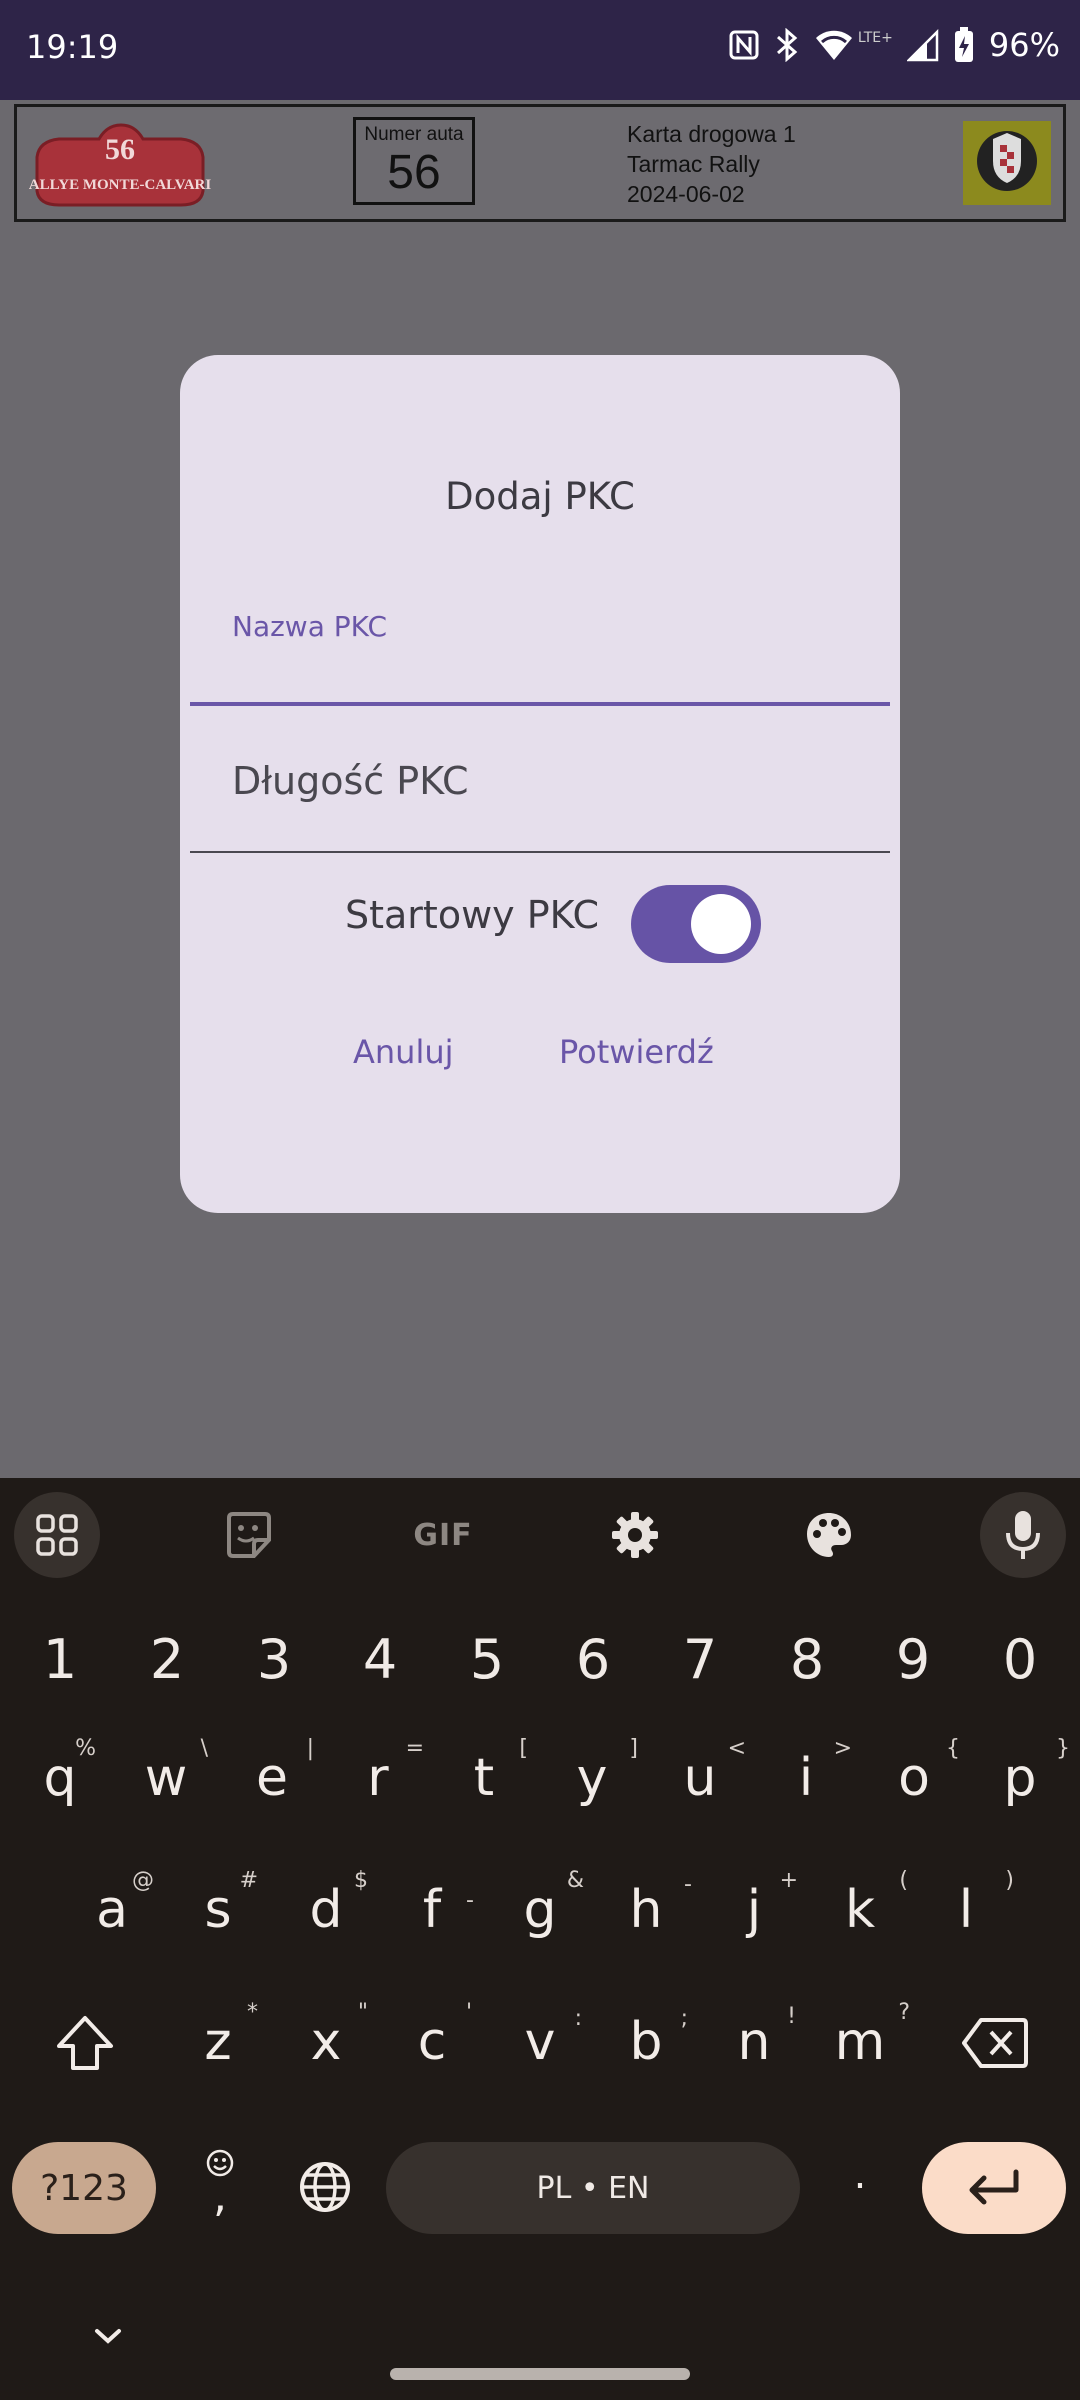  I want to click on globe-icon, so click(325, 2187).